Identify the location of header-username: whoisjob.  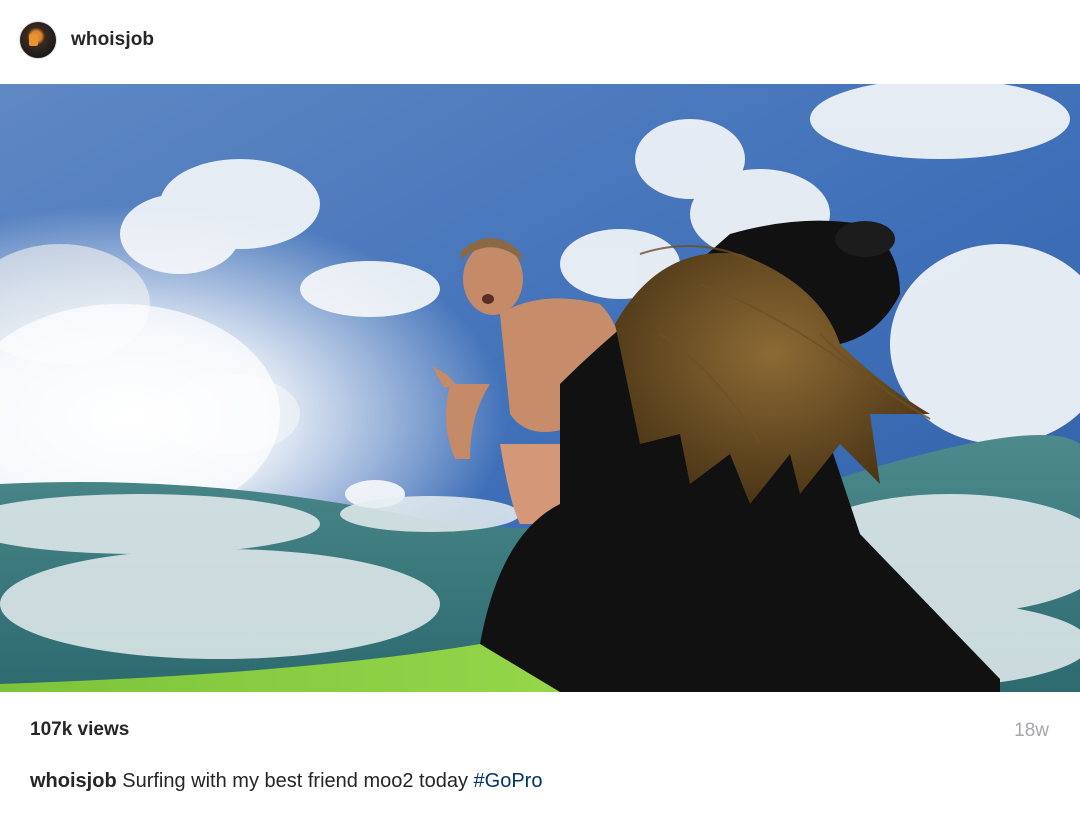
(112, 40).